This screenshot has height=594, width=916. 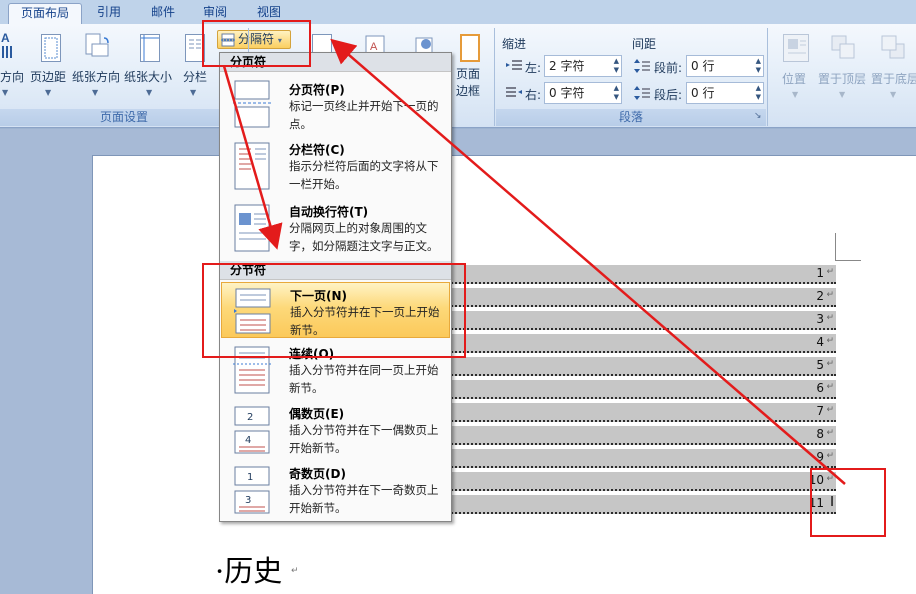 I want to click on margin-corner-mark, so click(x=848, y=247).